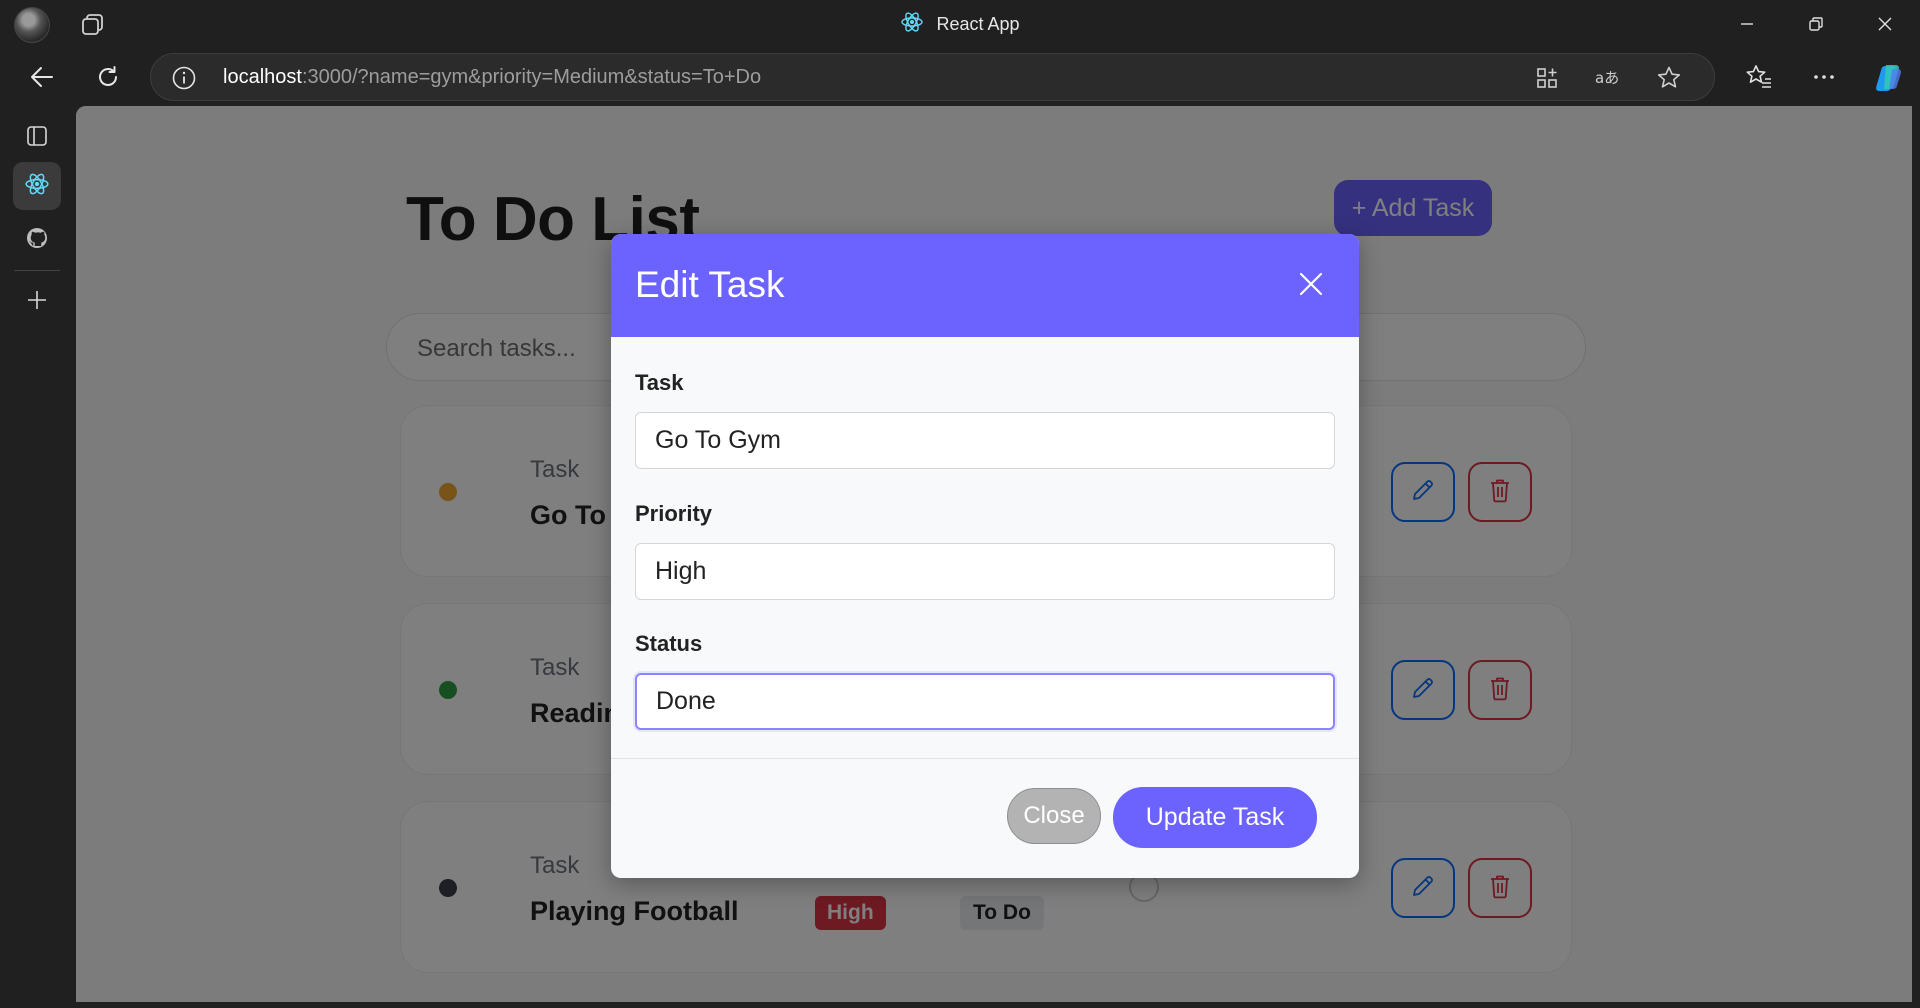  What do you see at coordinates (1759, 77) in the screenshot?
I see `favorites-icon` at bounding box center [1759, 77].